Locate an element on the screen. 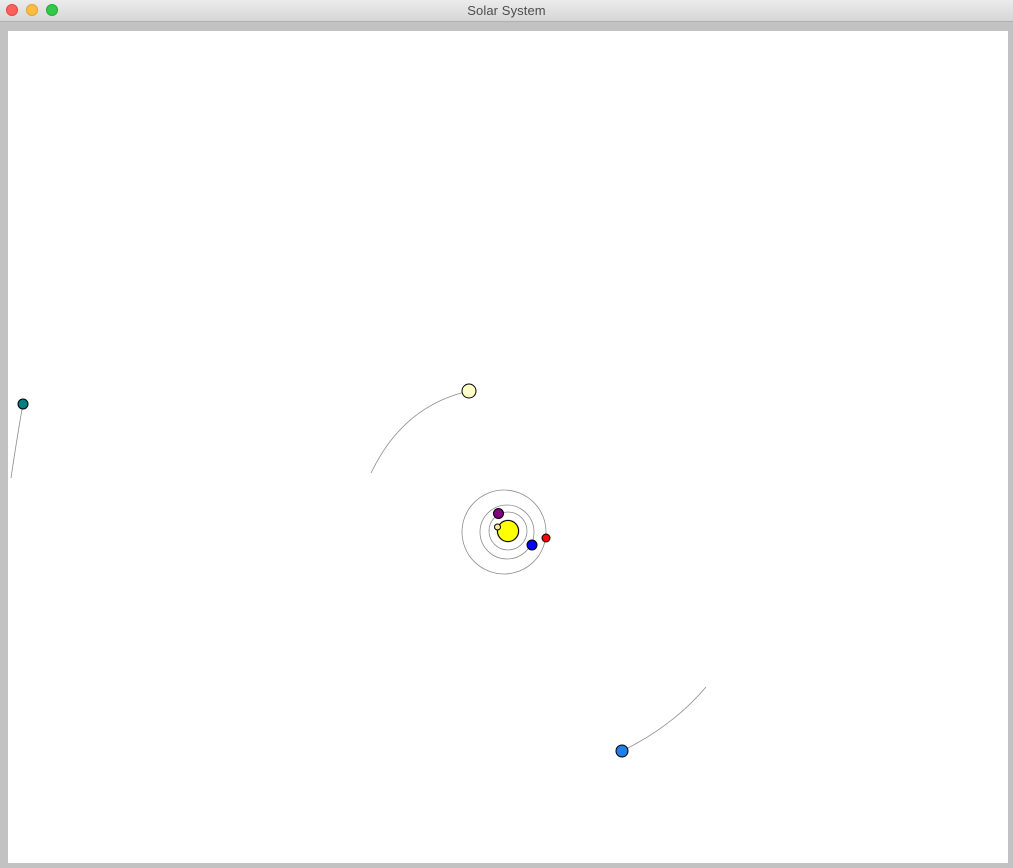  planet-teal is located at coordinates (23, 404).